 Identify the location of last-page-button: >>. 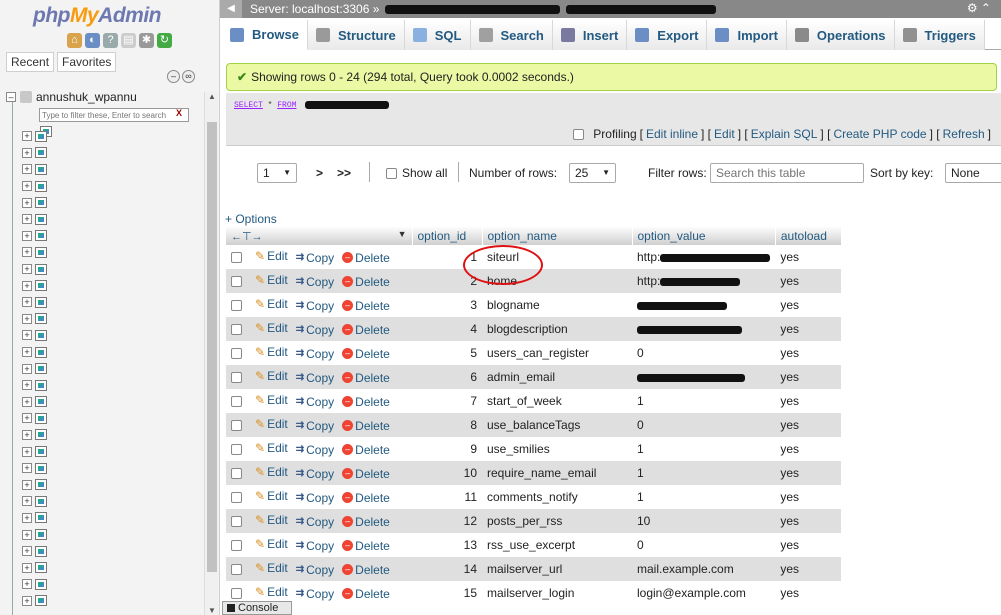
(344, 173).